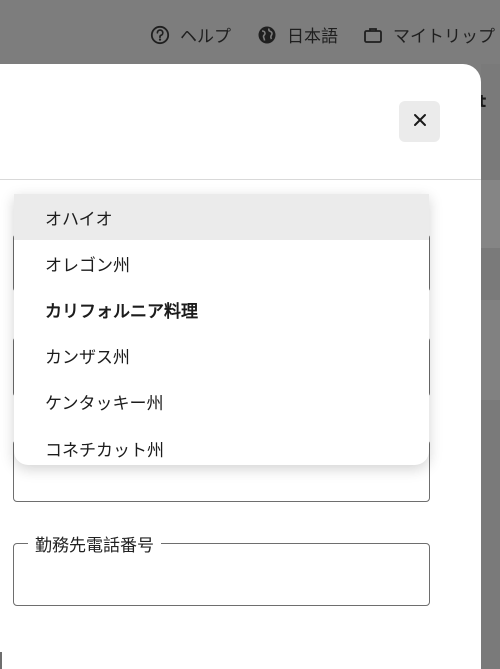 The height and width of the screenshot is (669, 500). What do you see at coordinates (121, 311) in the screenshot?
I see `dropdown-option-label: カリフォルニア料理` at bounding box center [121, 311].